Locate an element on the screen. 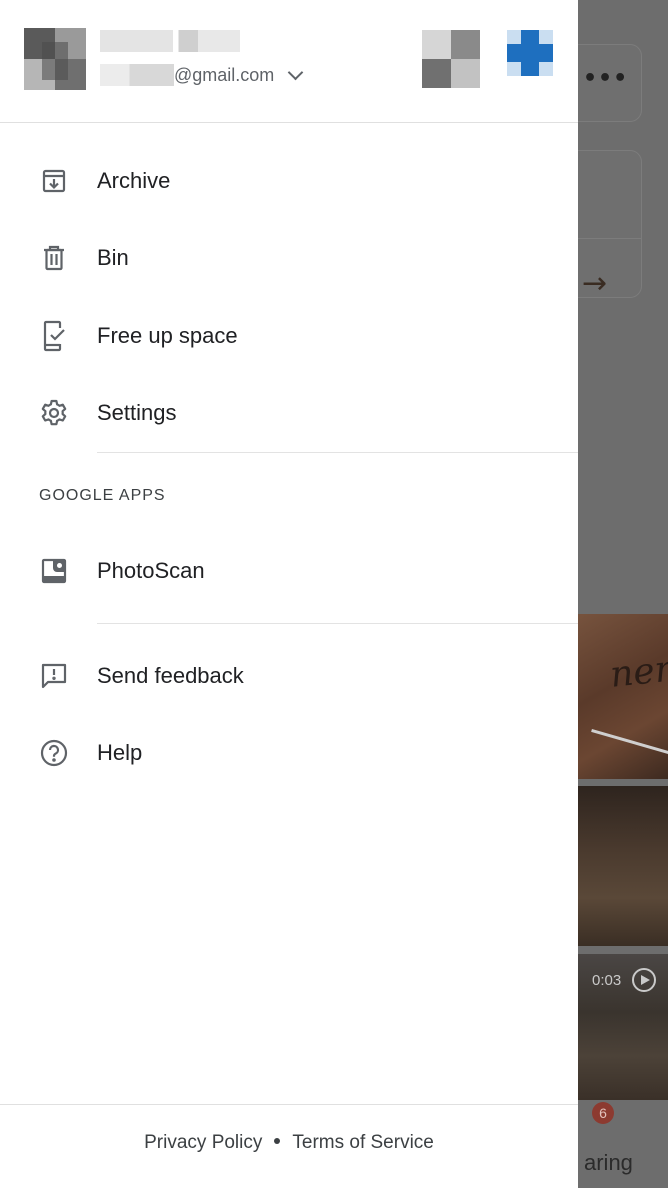 Image resolution: width=668 pixels, height=1188 pixels. account-name-redacted is located at coordinates (170, 41).